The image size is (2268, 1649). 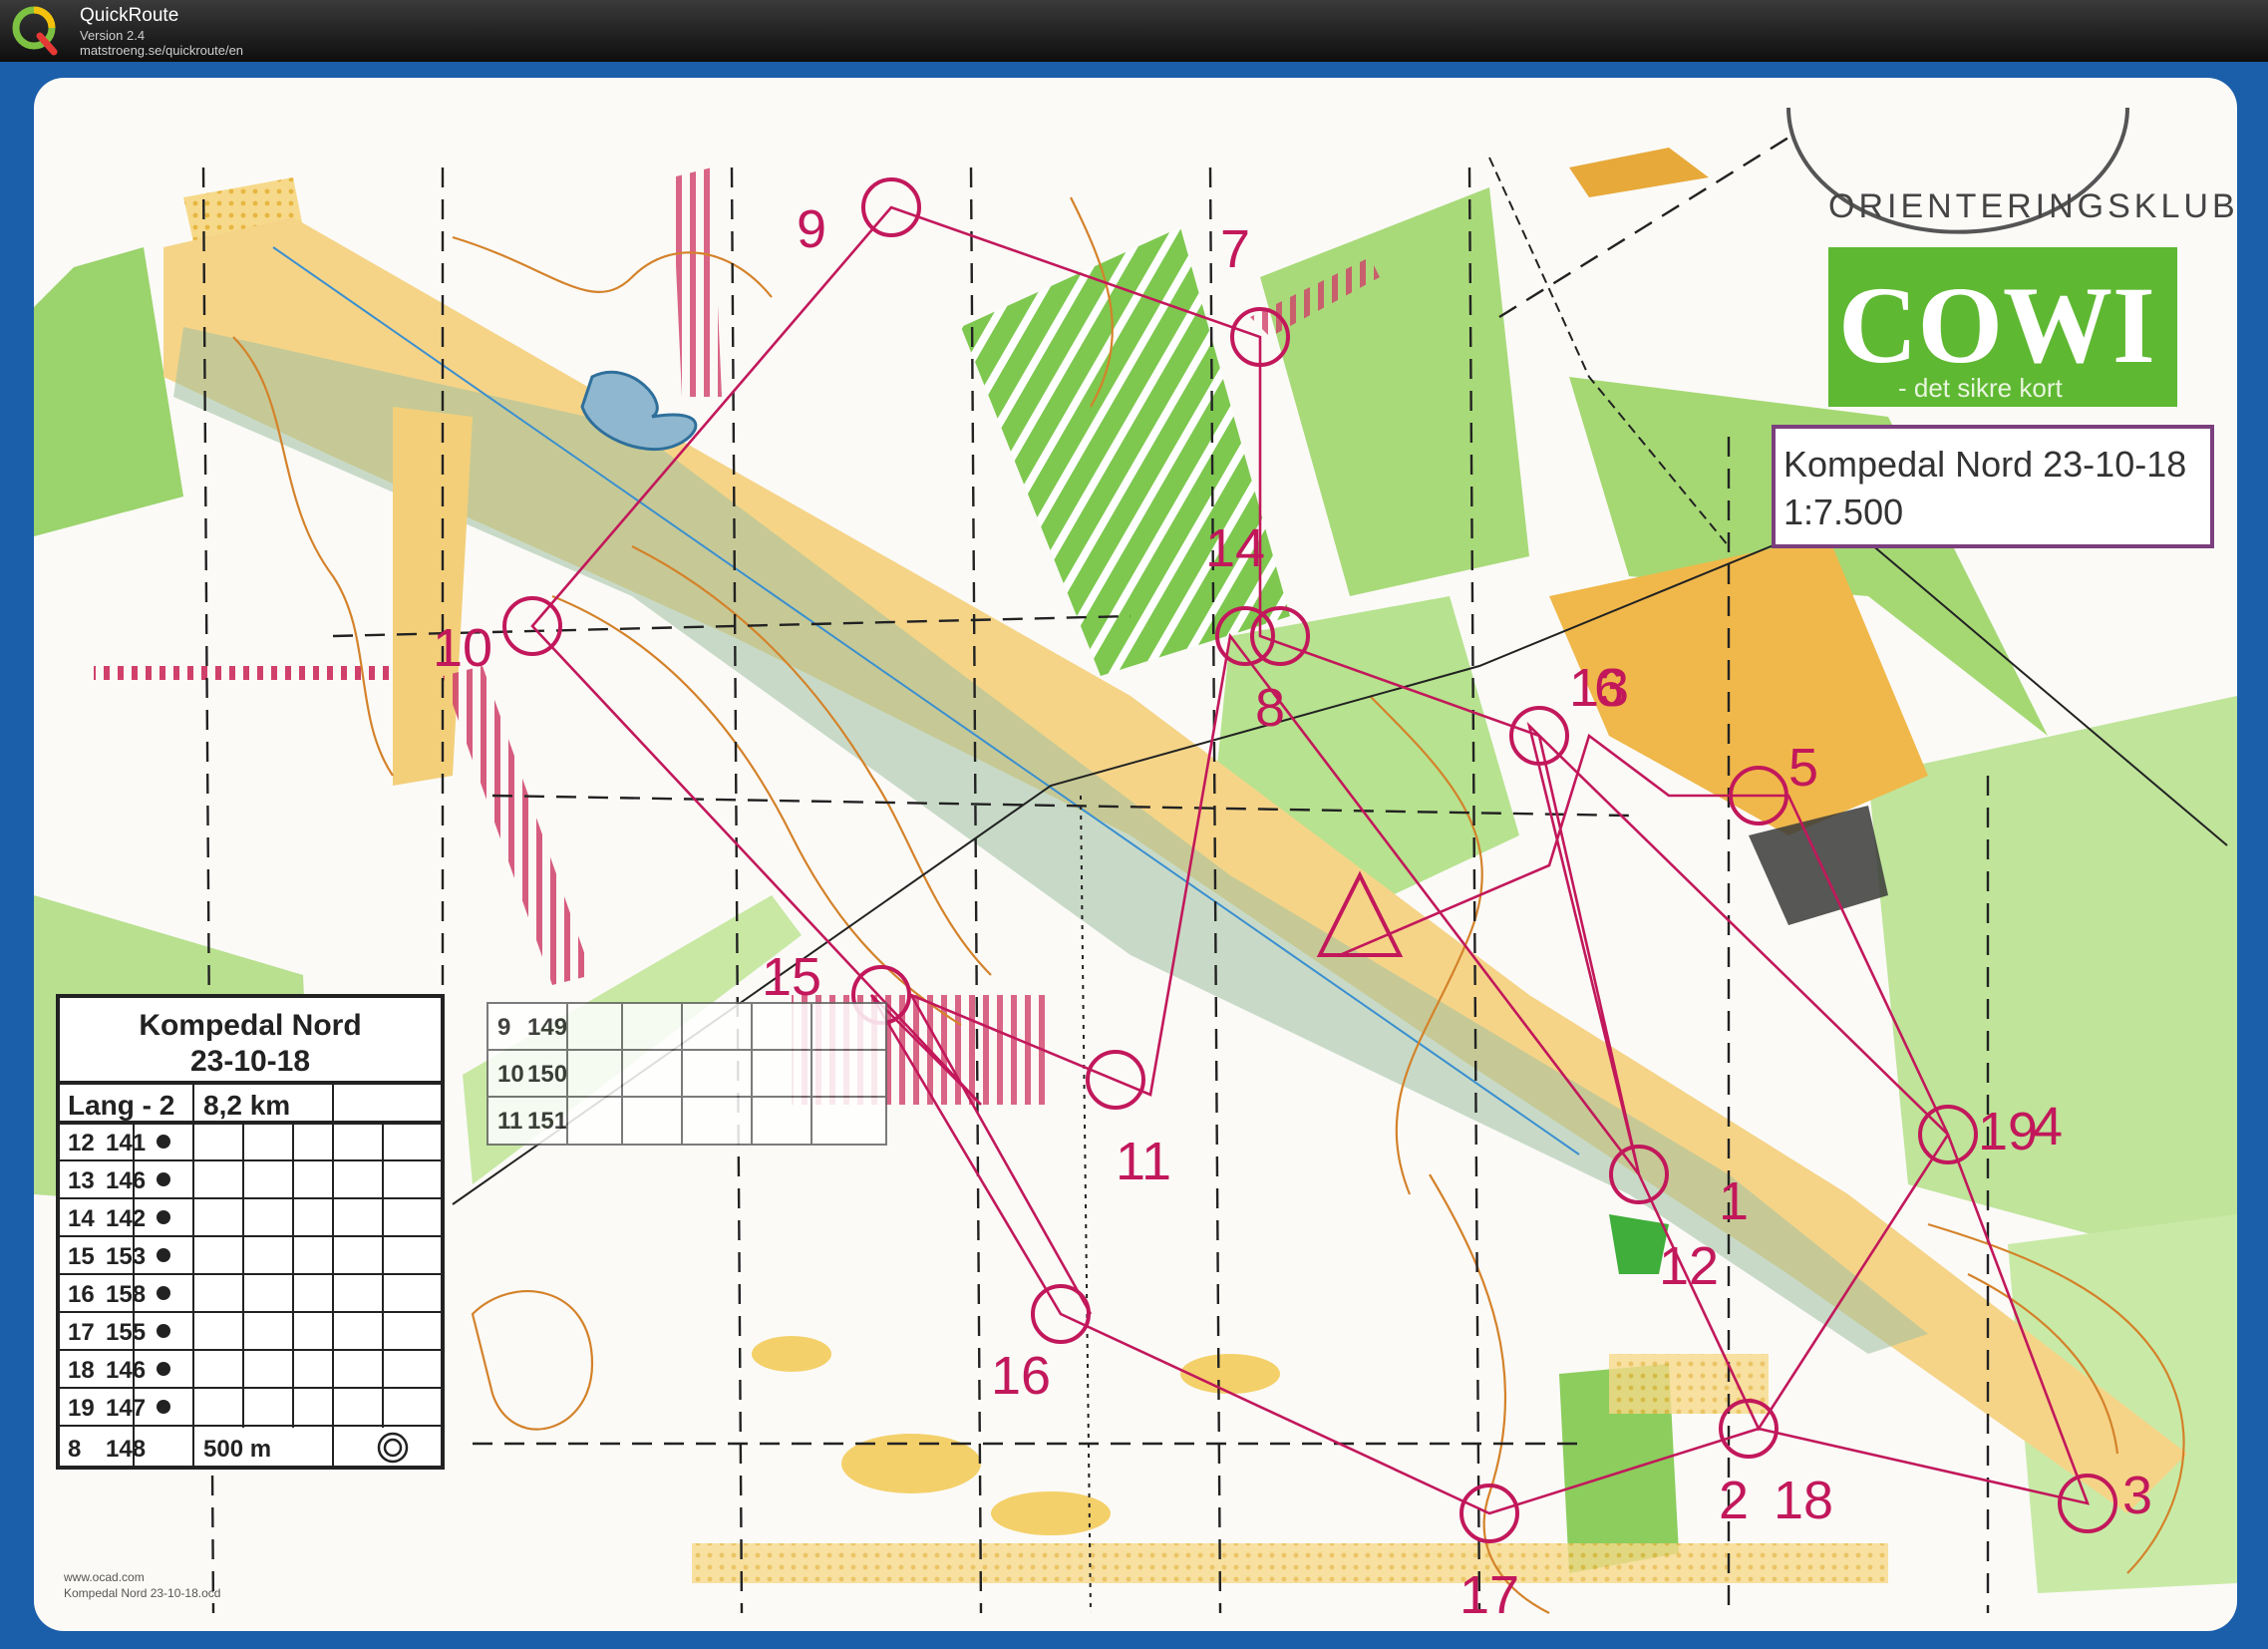 I want to click on legend-row-num: 13, so click(x=81, y=1180).